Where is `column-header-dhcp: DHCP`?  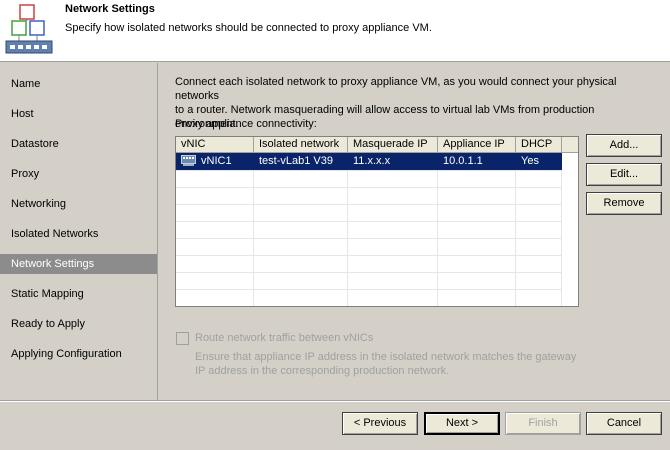 column-header-dhcp: DHCP is located at coordinates (539, 145).